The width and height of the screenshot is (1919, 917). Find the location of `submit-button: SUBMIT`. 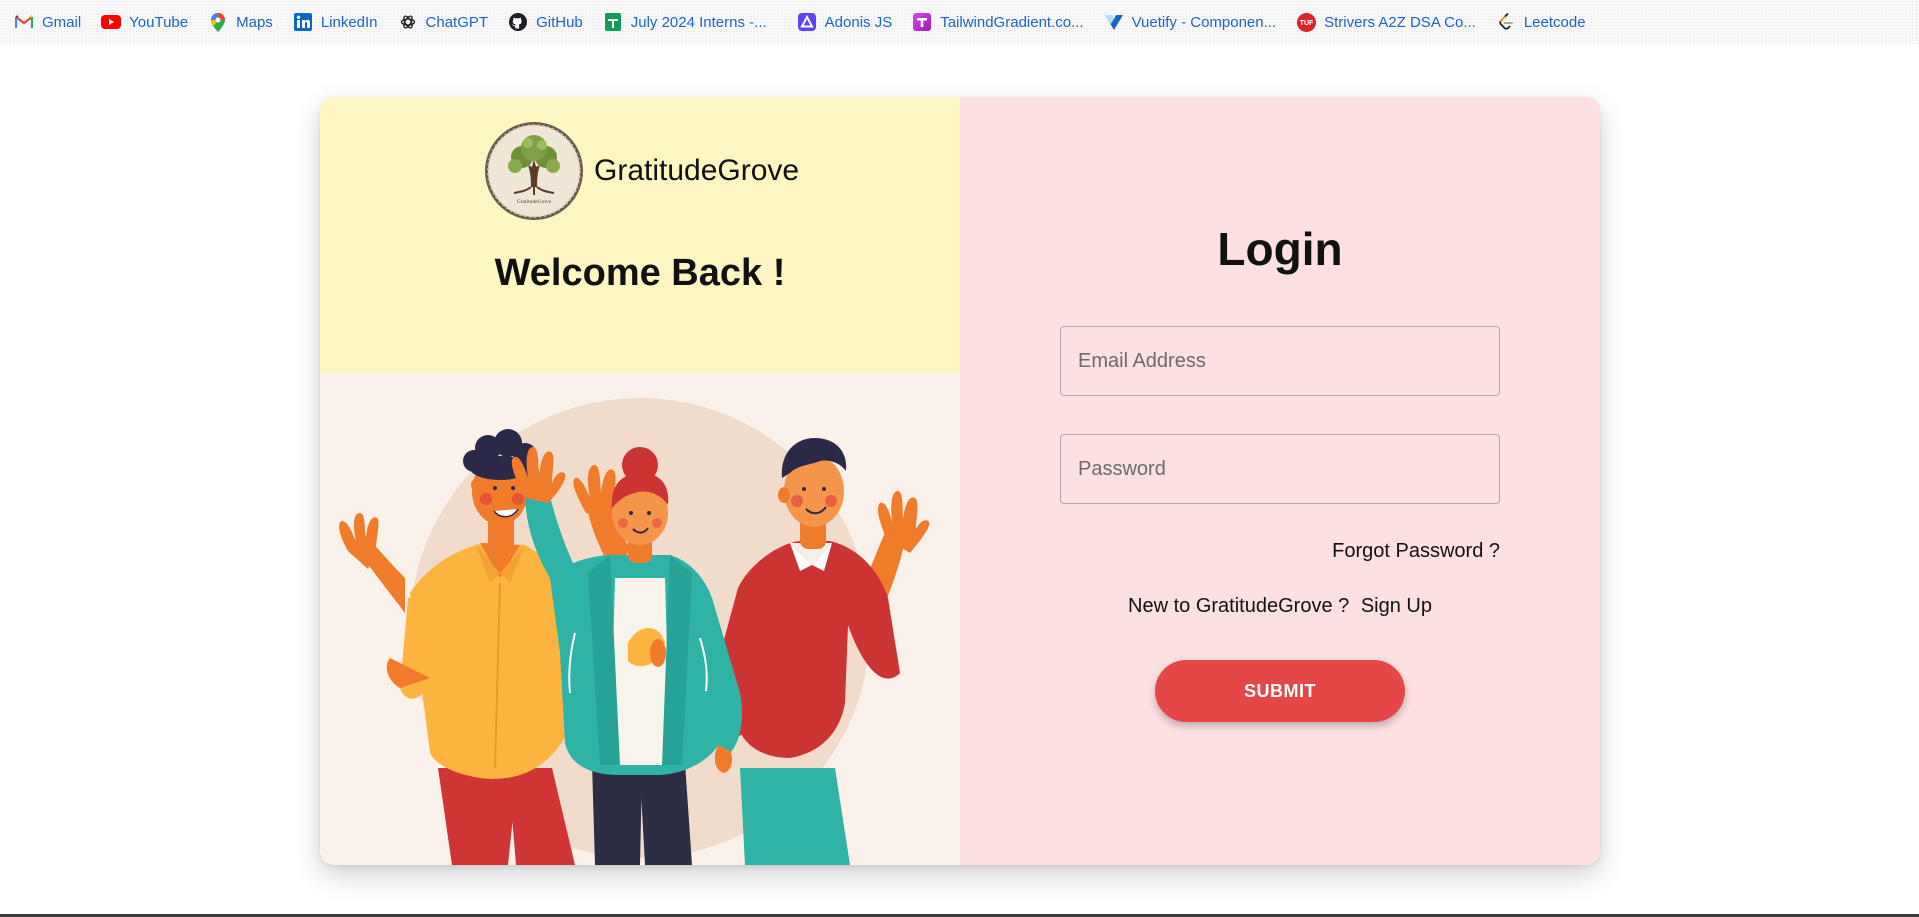

submit-button: SUBMIT is located at coordinates (1280, 691).